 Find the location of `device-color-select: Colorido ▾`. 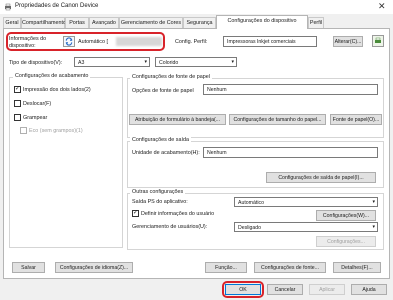

device-color-select: Colorido ▾ is located at coordinates (196, 62).